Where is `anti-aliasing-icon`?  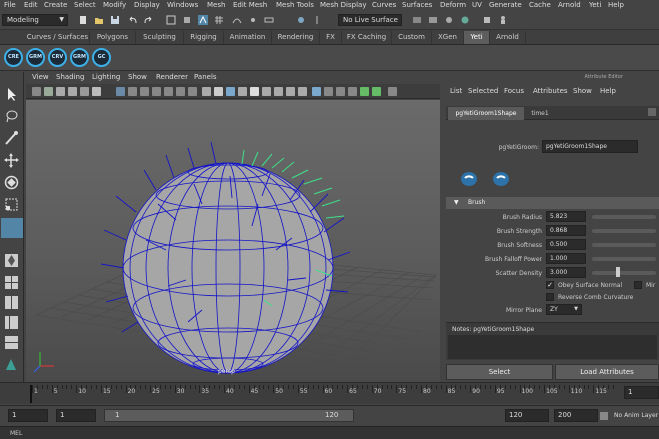
anti-aliasing-icon is located at coordinates (290, 91).